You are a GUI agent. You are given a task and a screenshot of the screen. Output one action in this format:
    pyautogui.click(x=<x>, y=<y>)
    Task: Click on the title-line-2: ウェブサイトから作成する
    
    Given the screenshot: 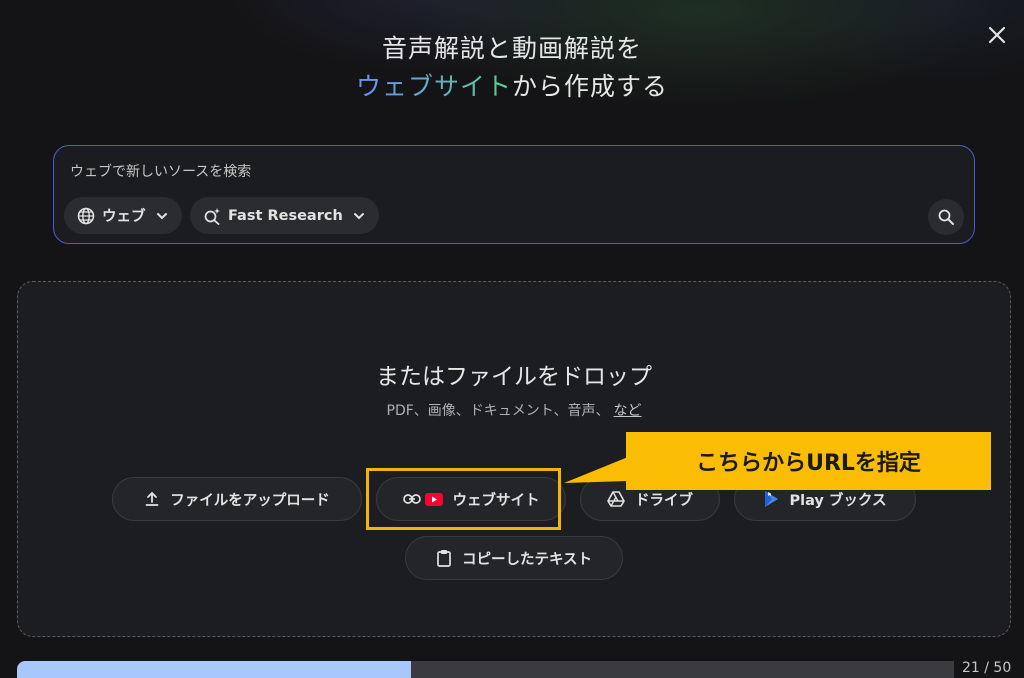 What is the action you would take?
    pyautogui.click(x=512, y=87)
    